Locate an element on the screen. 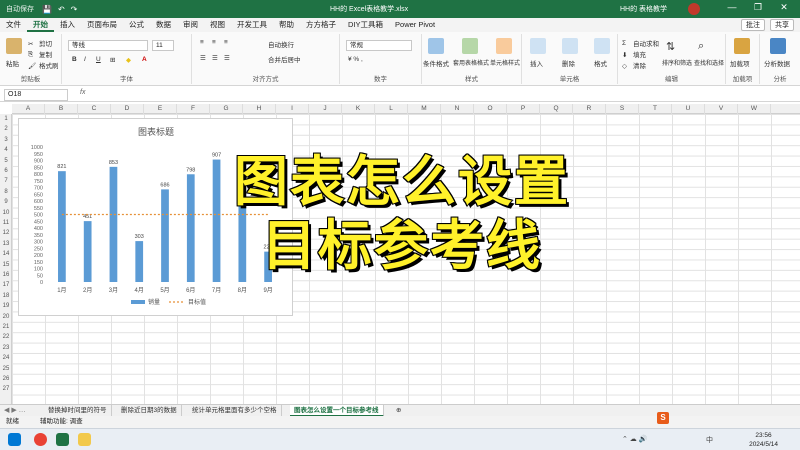  column-header-L: L is located at coordinates (391, 109).